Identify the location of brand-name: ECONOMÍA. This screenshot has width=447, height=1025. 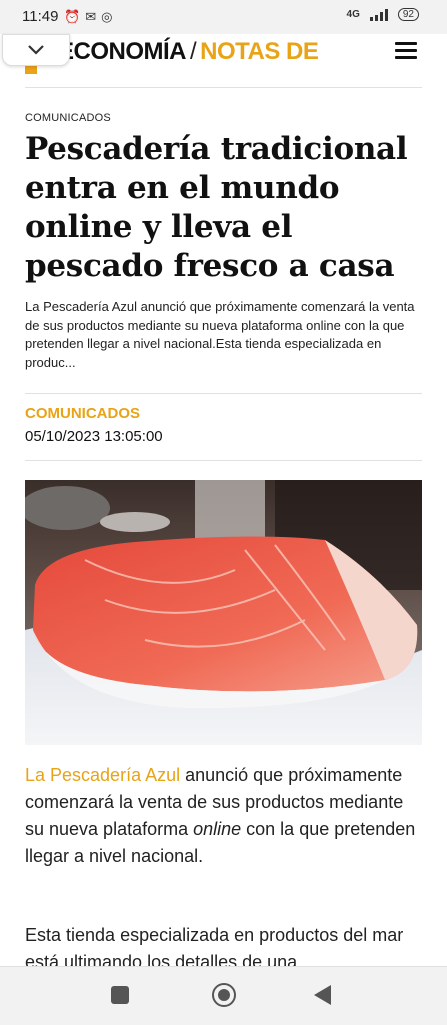
(122, 51).